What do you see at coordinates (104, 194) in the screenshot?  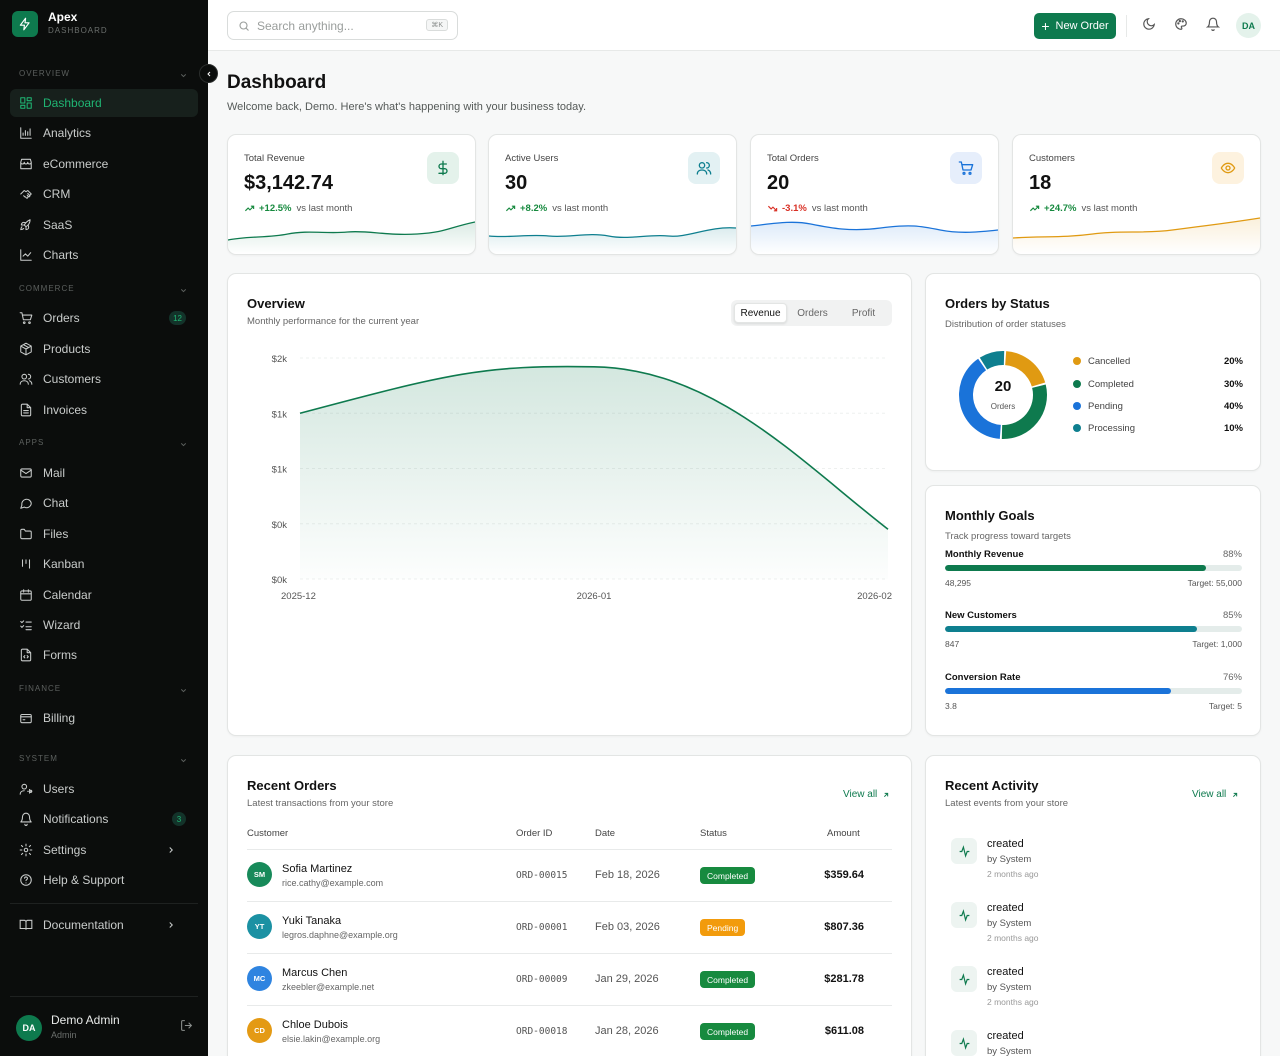 I see `sidebar-item-crm: CRM` at bounding box center [104, 194].